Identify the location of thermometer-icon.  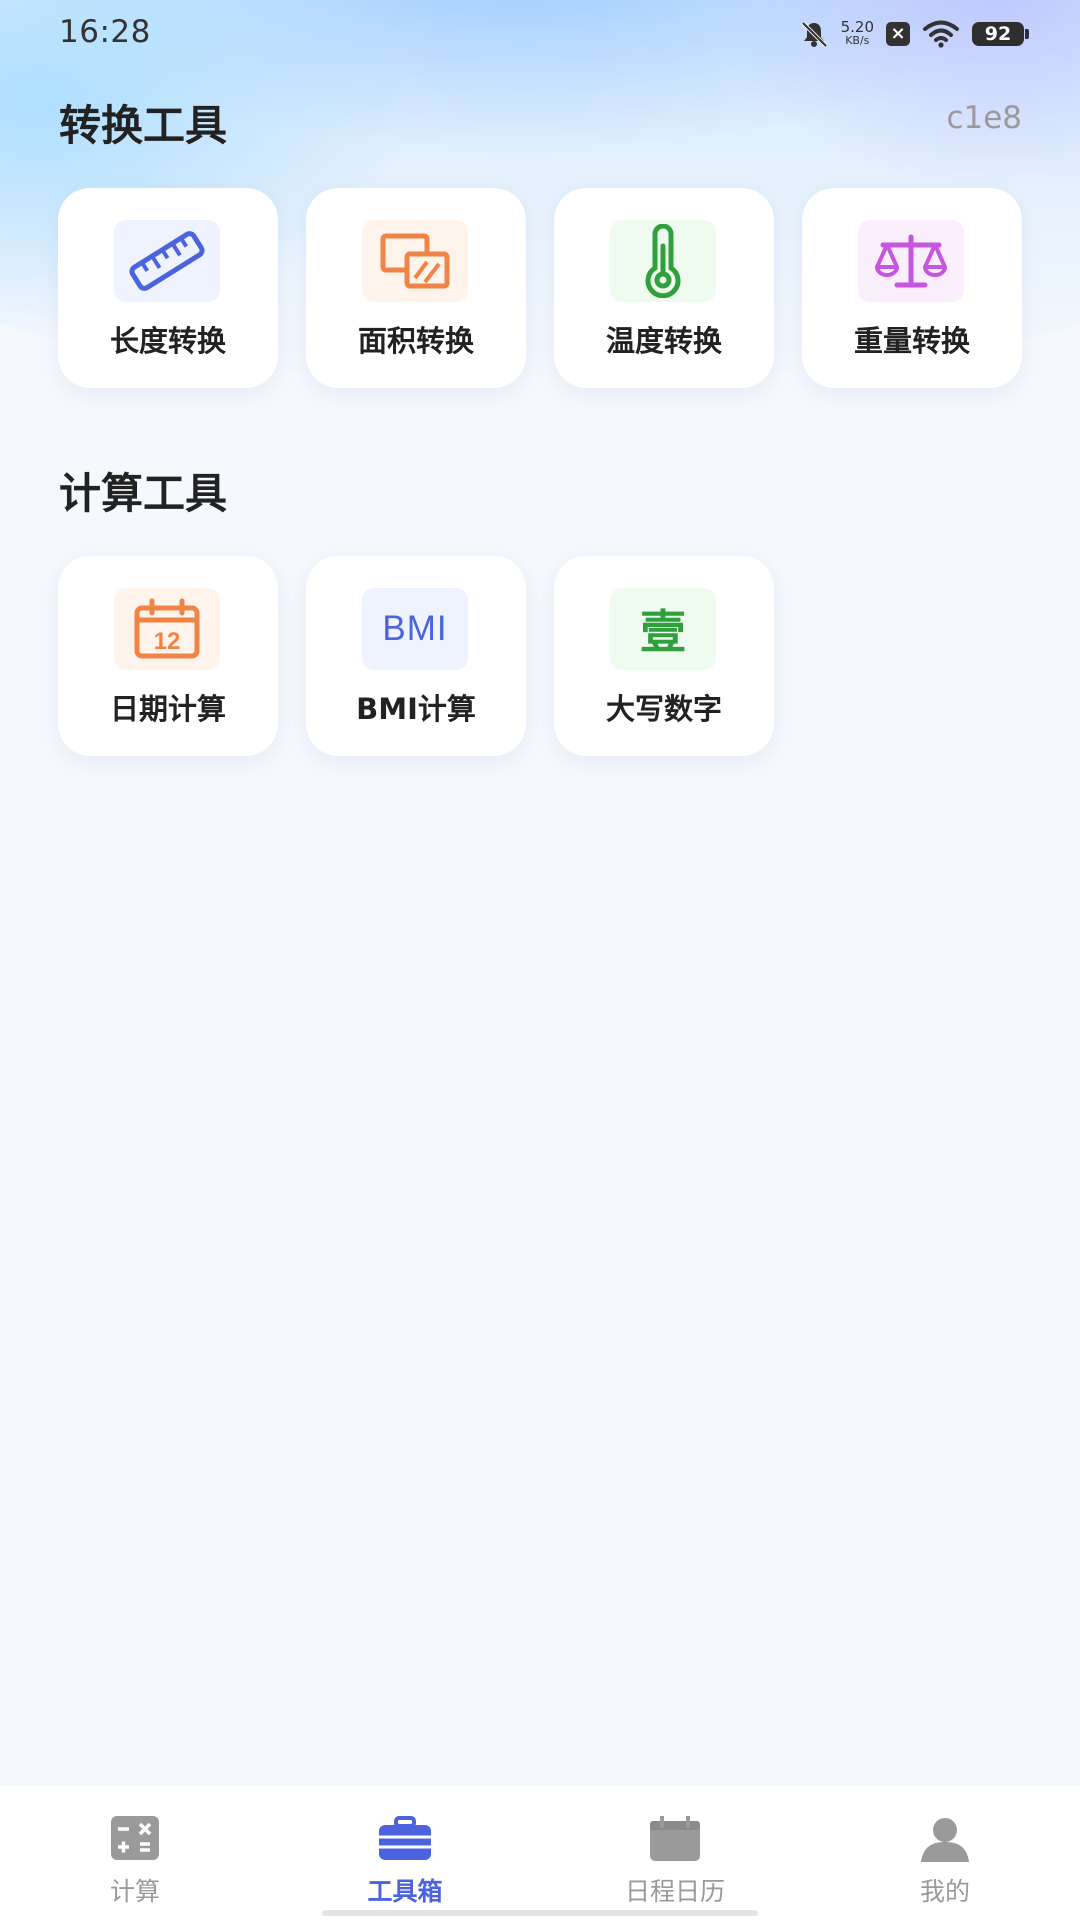
(663, 261).